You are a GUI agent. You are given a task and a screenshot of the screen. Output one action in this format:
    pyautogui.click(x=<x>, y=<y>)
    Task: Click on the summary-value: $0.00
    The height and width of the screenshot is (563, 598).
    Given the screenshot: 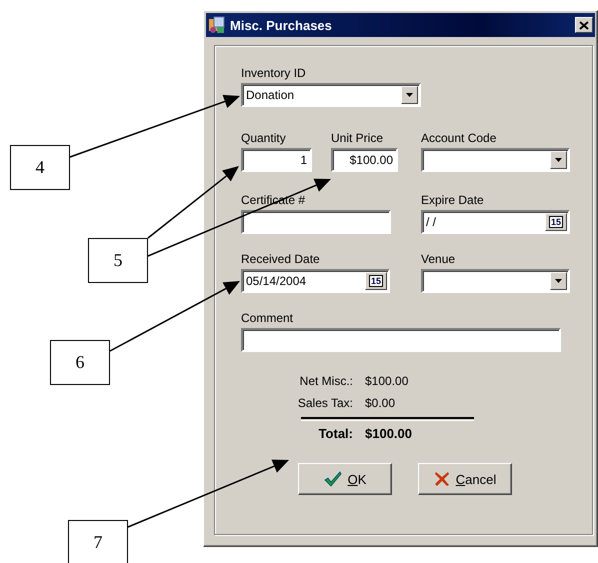 What is the action you would take?
    pyautogui.click(x=380, y=403)
    